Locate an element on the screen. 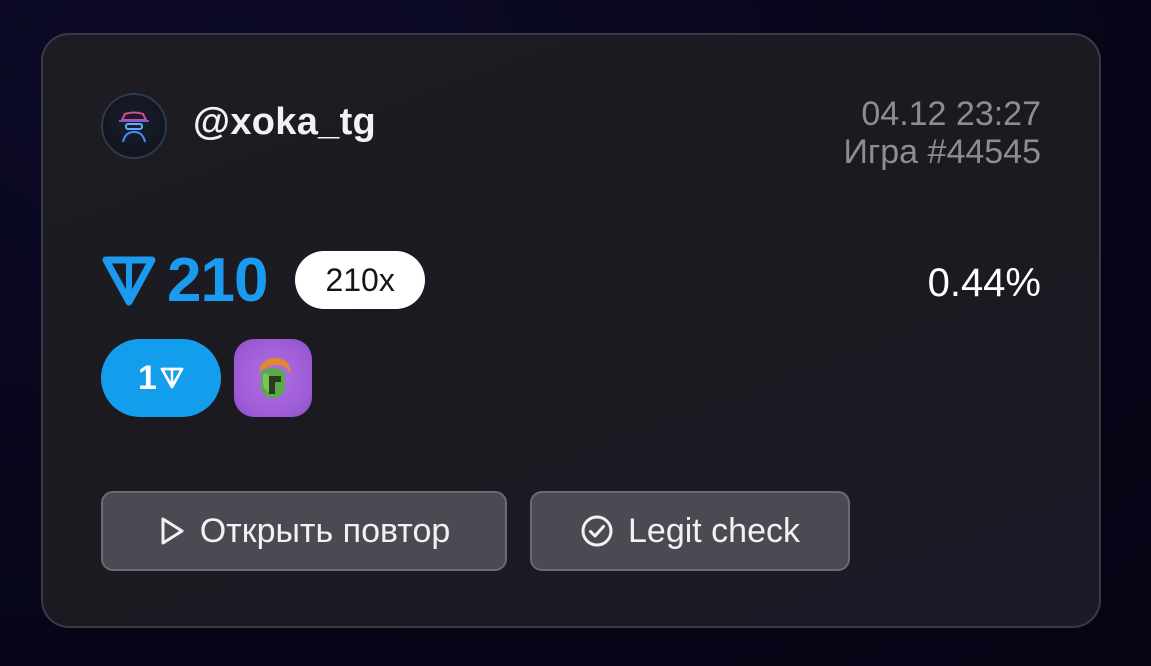 The height and width of the screenshot is (666, 1151). game-datetime: 04.12 23:27 is located at coordinates (951, 114).